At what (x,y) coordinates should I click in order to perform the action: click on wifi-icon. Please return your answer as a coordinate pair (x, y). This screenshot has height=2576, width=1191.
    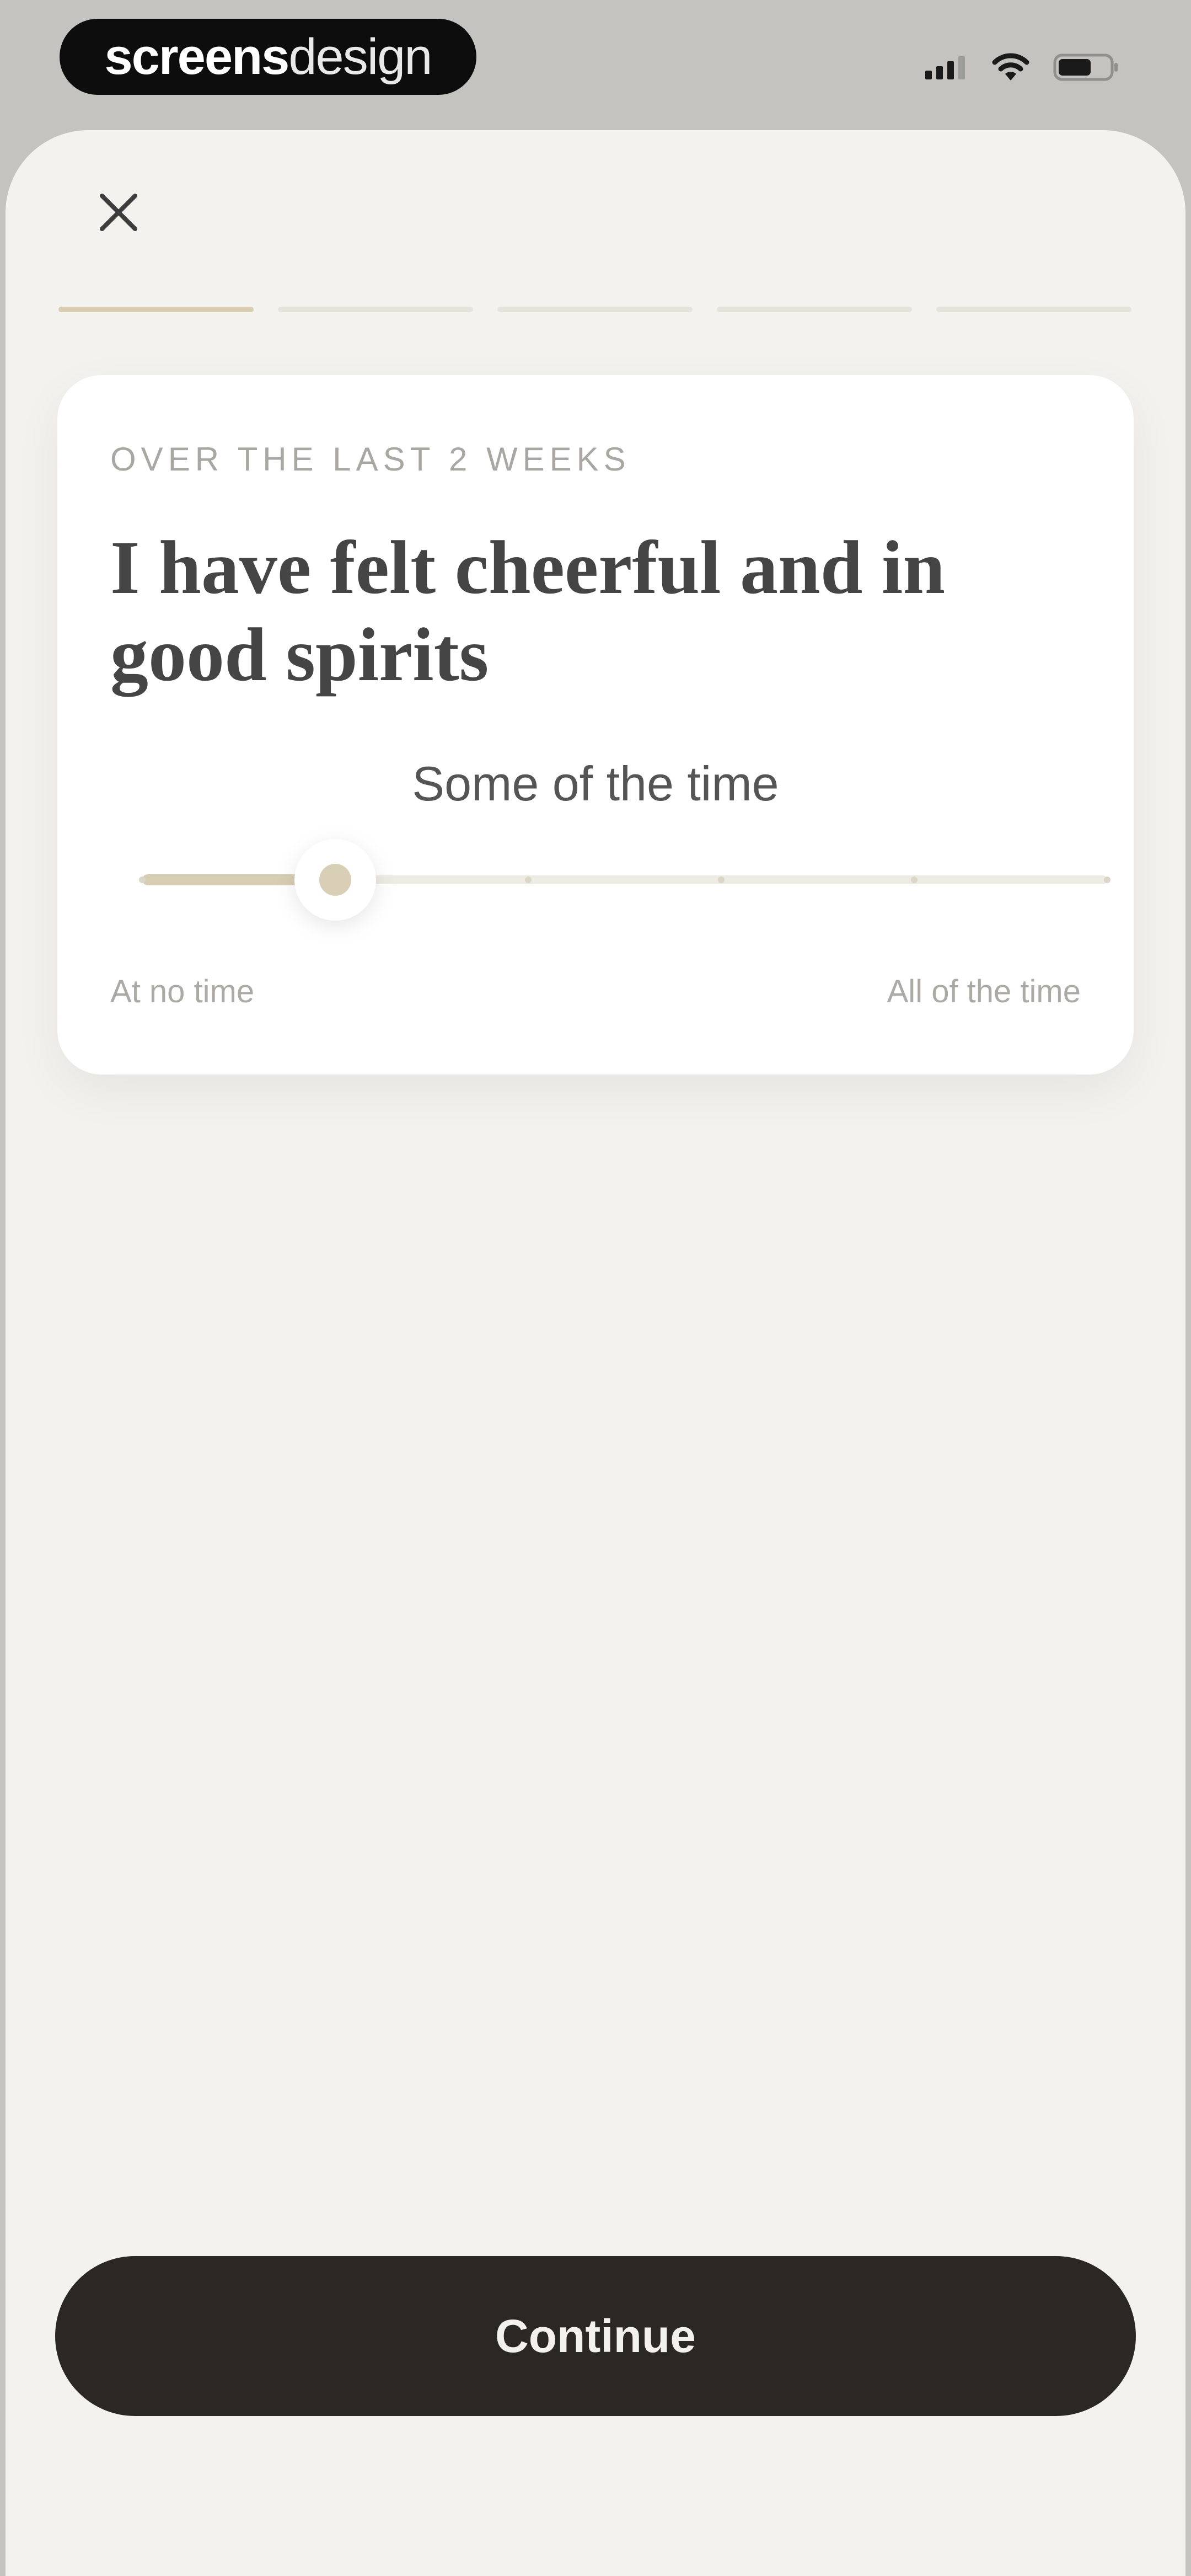
    Looking at the image, I should click on (1010, 67).